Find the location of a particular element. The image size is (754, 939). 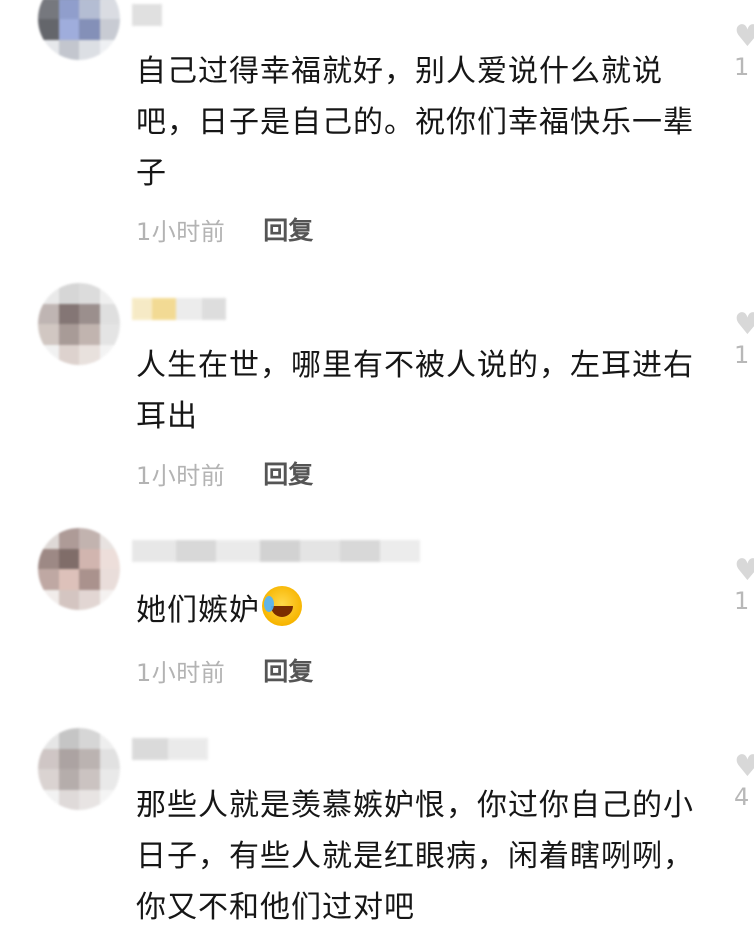

comment-text: 人生在世，哪里有不被人说的，左耳进右耳出 is located at coordinates (415, 391).